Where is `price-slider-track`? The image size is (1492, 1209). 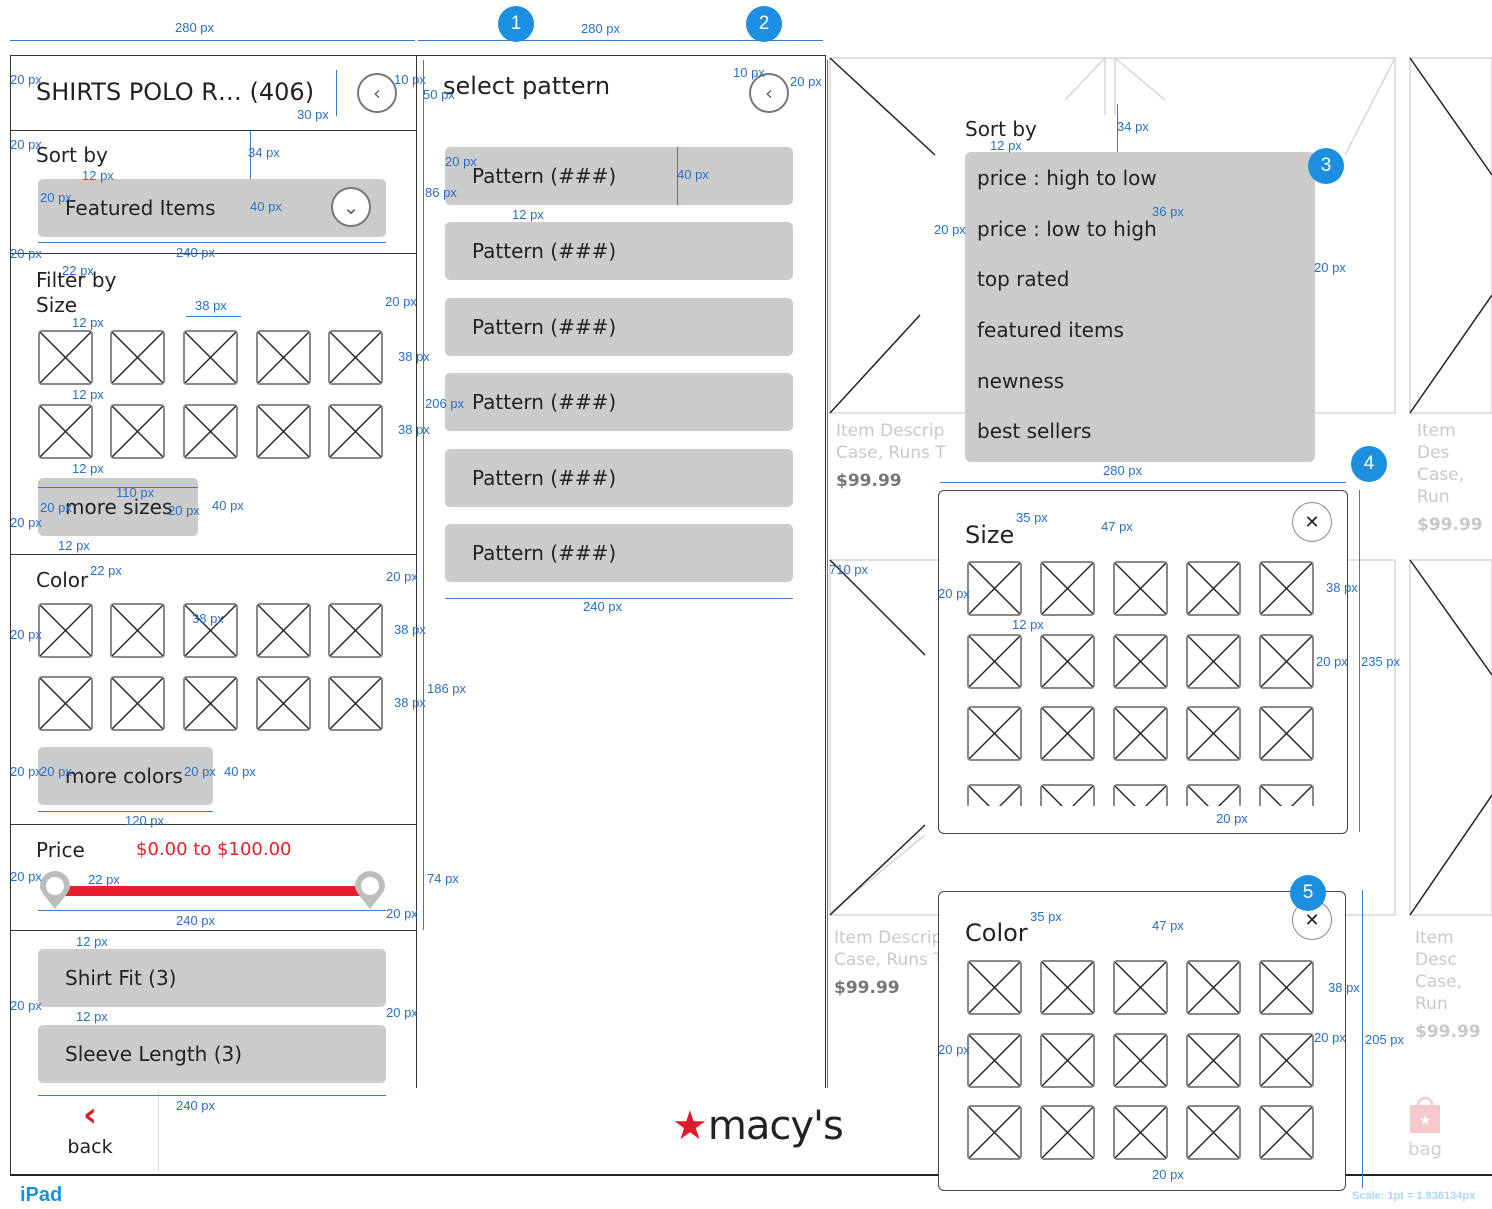
price-slider-track is located at coordinates (212, 891).